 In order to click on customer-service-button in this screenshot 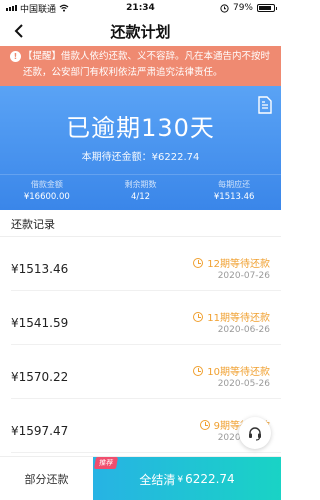, I will do `click(255, 433)`.